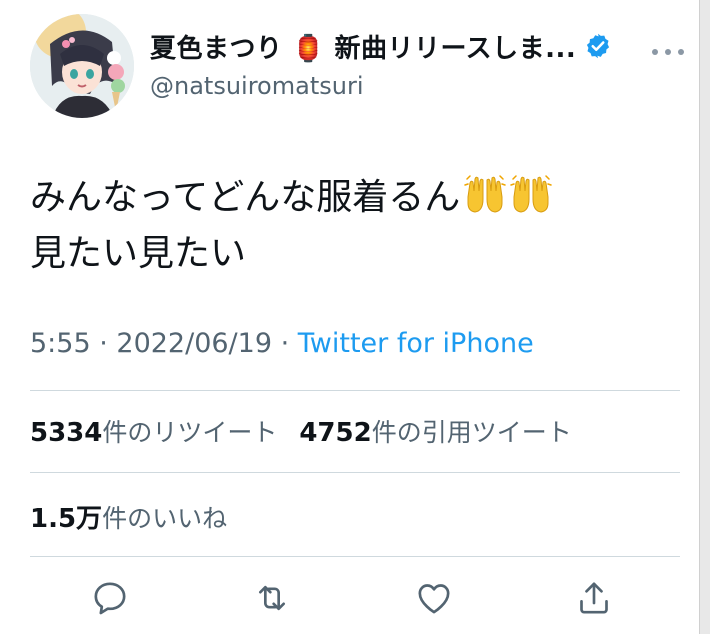 This screenshot has width=710, height=634. What do you see at coordinates (194, 343) in the screenshot?
I see `tweet-date: 2022/06/19` at bounding box center [194, 343].